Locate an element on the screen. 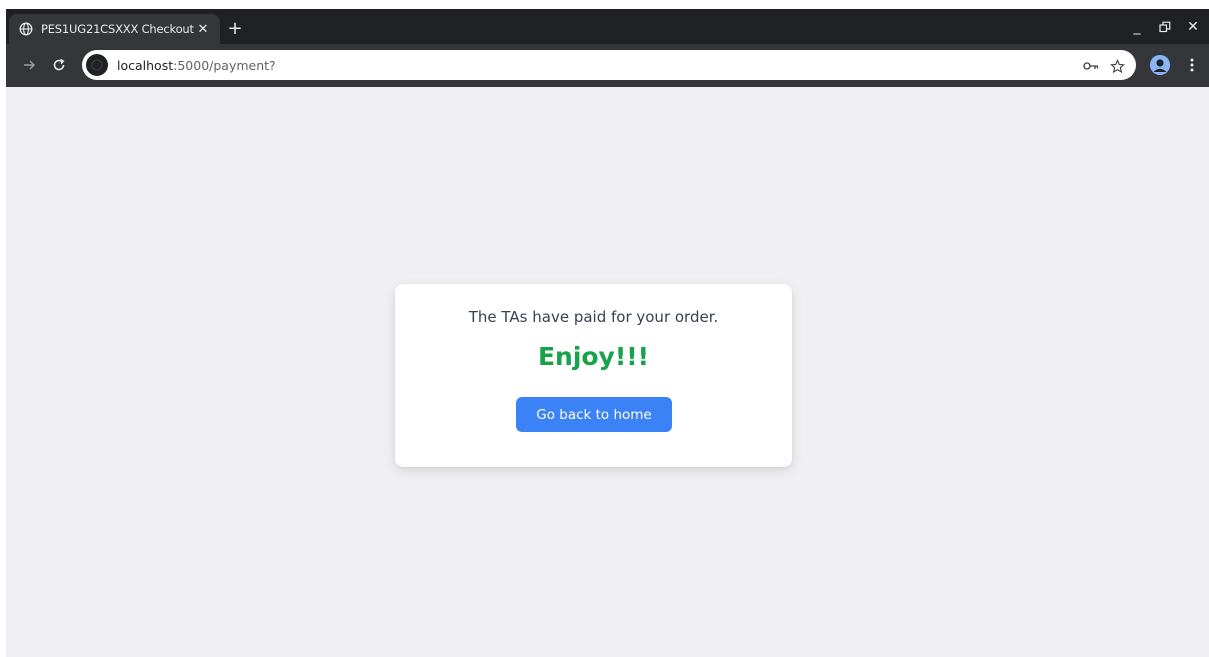 The width and height of the screenshot is (1209, 657). minimize-button: _ is located at coordinates (1137, 27).